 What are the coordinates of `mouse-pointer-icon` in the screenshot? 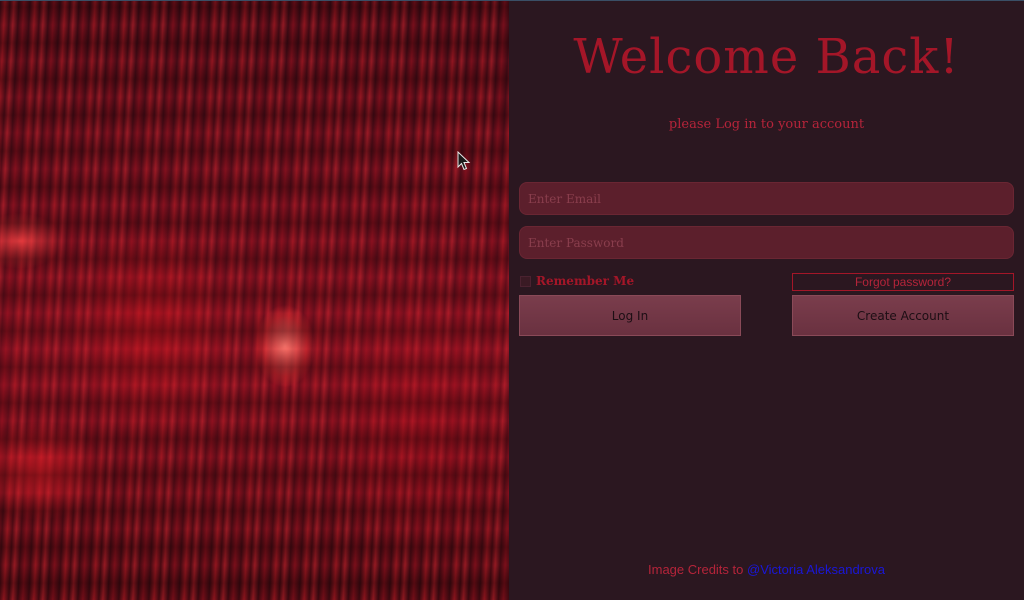 It's located at (464, 161).